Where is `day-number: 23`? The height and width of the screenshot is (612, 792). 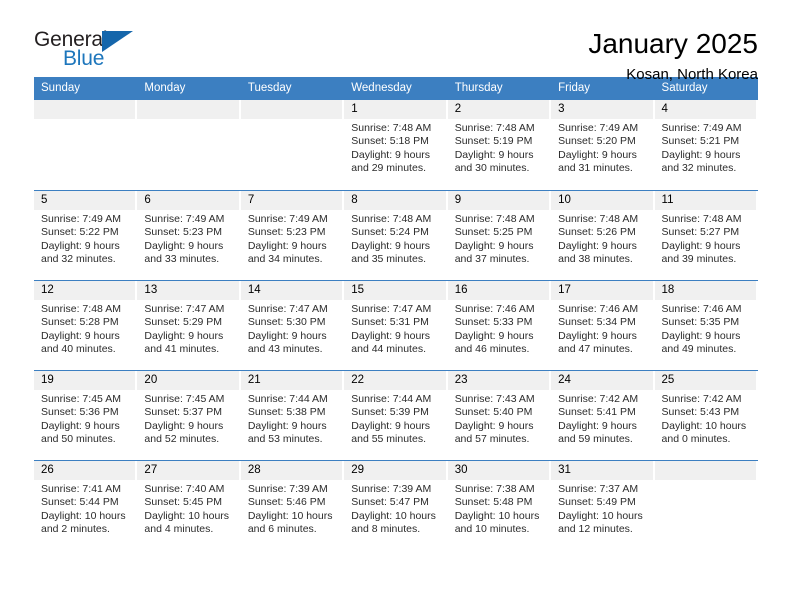
day-number: 23 is located at coordinates (498, 380).